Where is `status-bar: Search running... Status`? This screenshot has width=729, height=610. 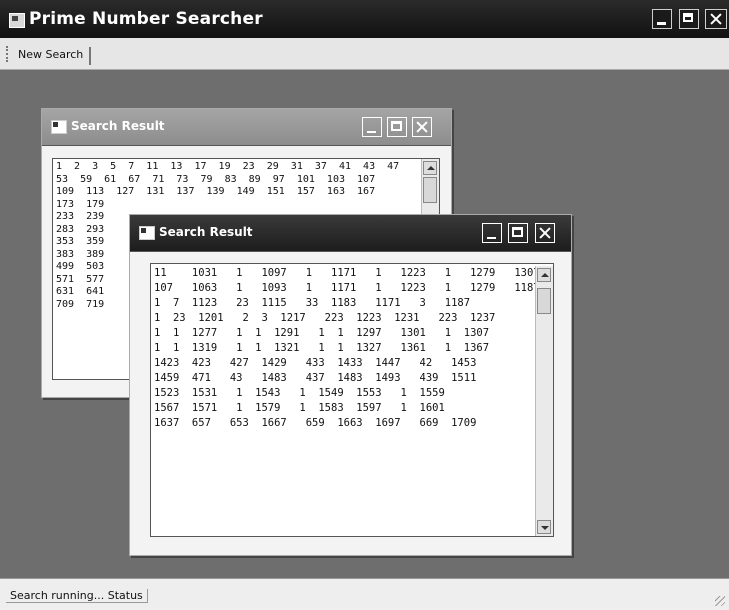
status-bar: Search running... Status is located at coordinates (364, 594).